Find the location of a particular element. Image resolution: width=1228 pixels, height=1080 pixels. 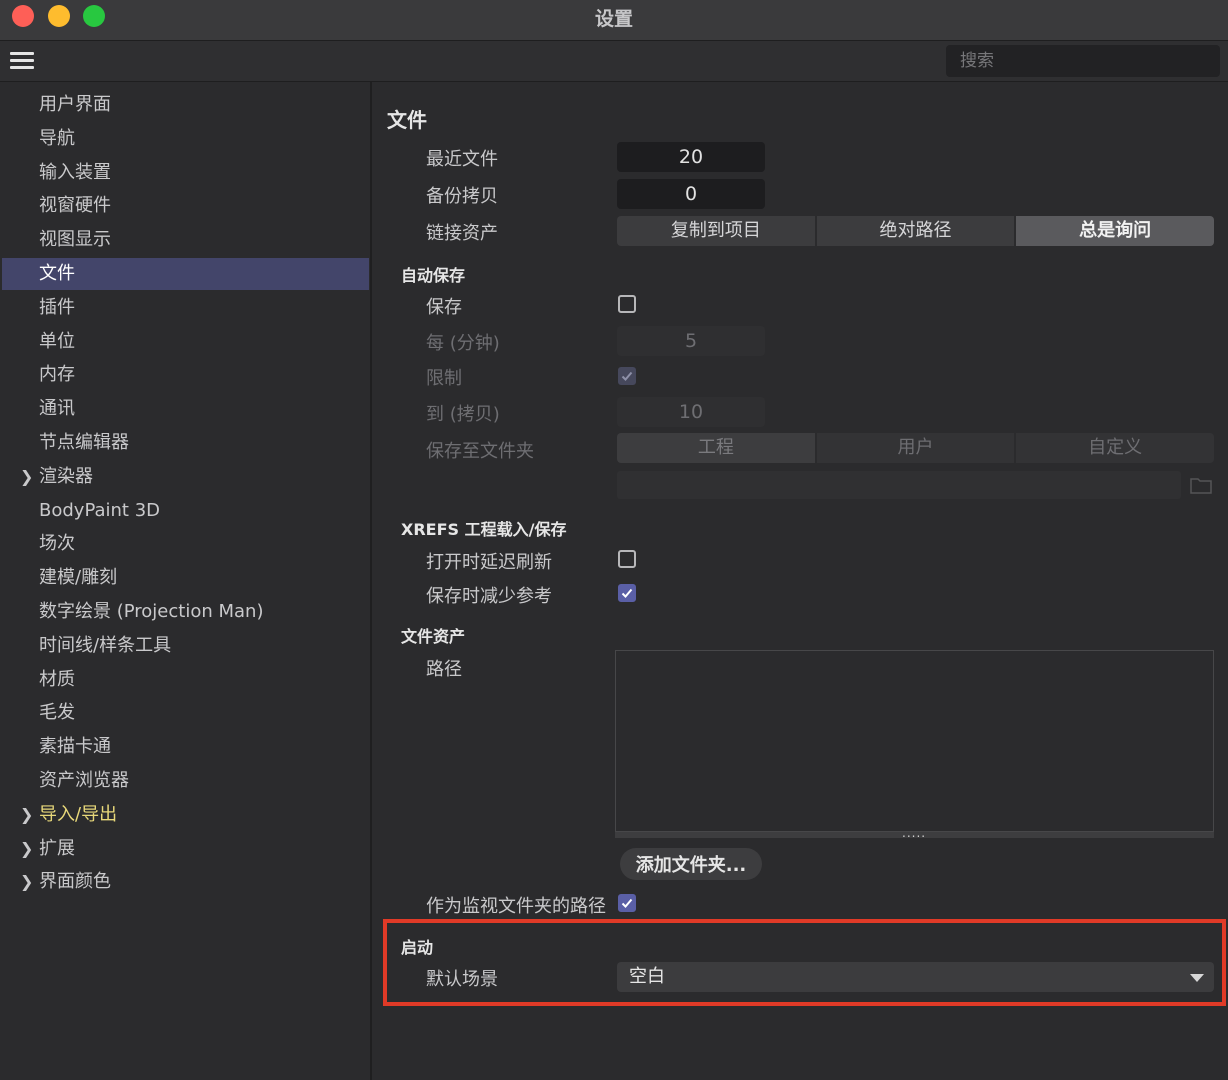

sidebar-item-sketch-toon: 素描卡通 is located at coordinates (185, 747).